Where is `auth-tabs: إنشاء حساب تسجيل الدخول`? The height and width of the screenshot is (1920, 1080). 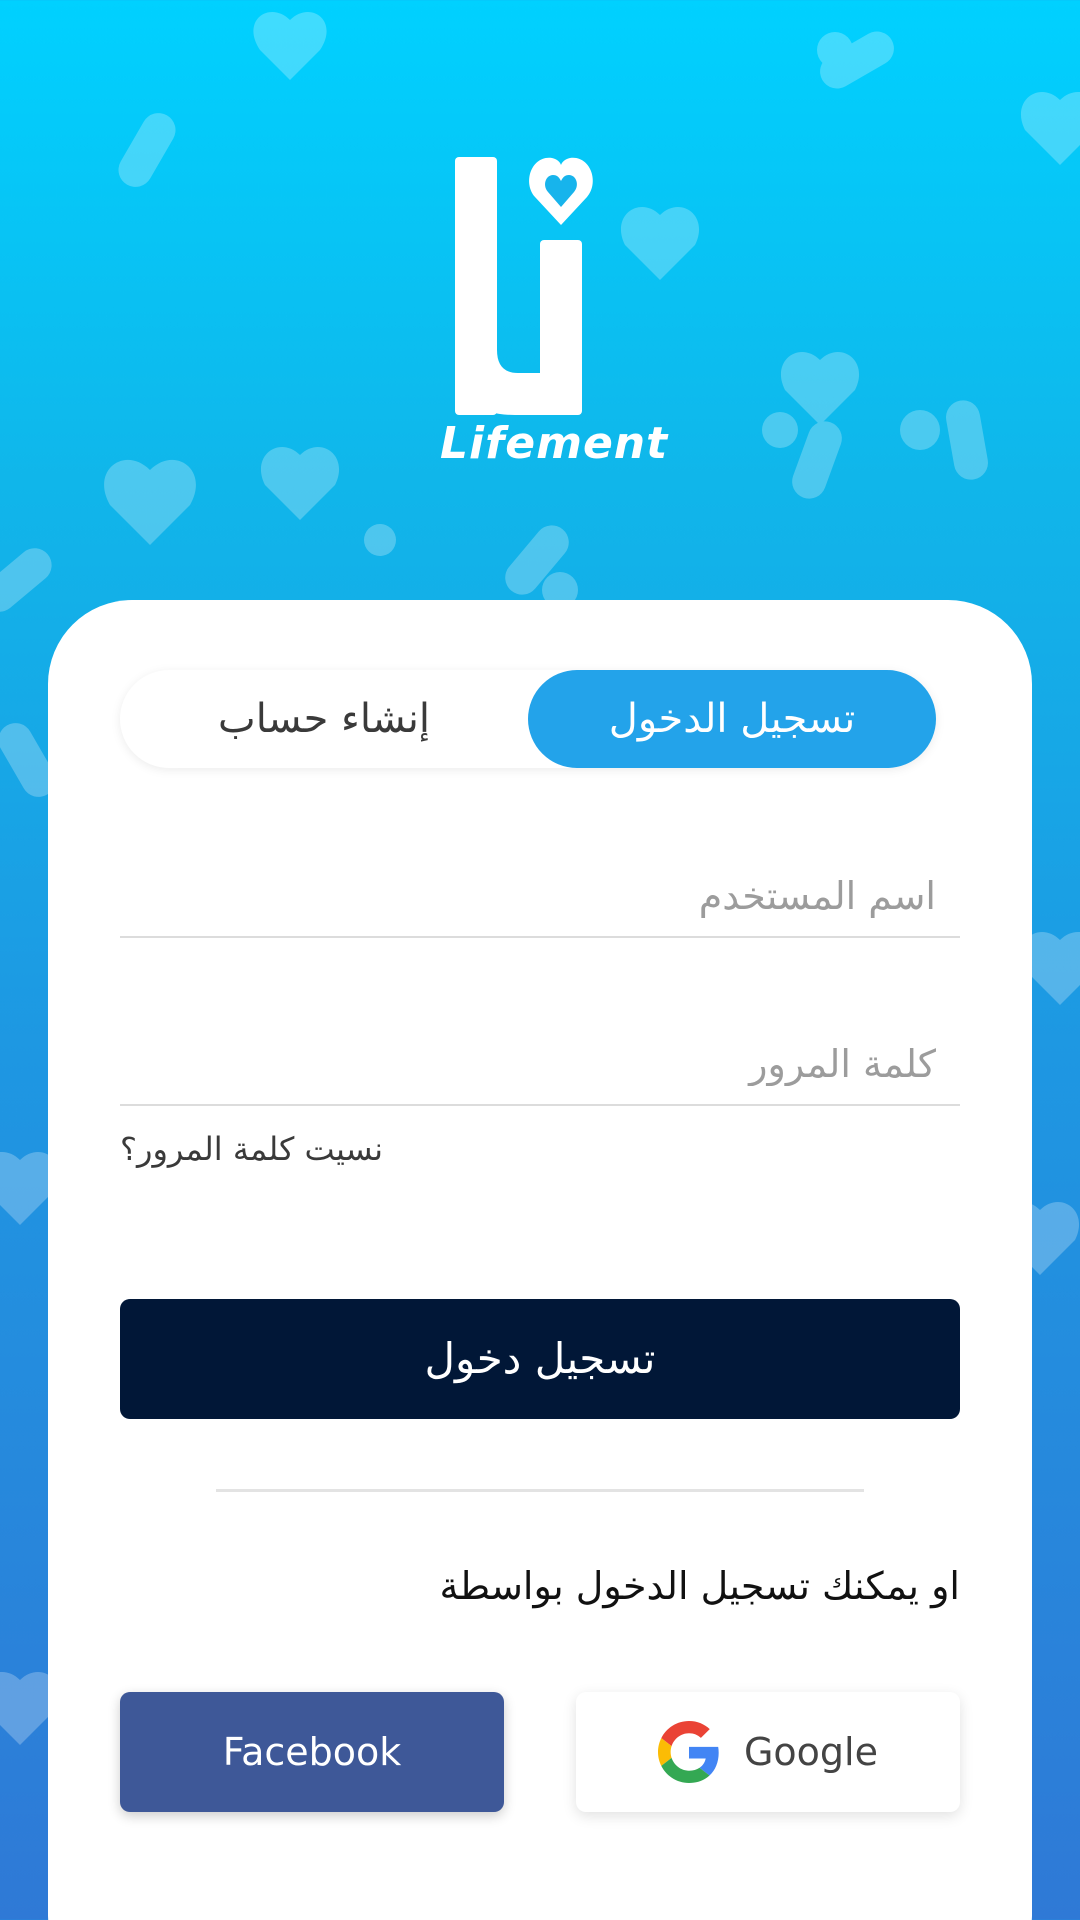 auth-tabs: إنشاء حساب تسجيل الدخول is located at coordinates (528, 719).